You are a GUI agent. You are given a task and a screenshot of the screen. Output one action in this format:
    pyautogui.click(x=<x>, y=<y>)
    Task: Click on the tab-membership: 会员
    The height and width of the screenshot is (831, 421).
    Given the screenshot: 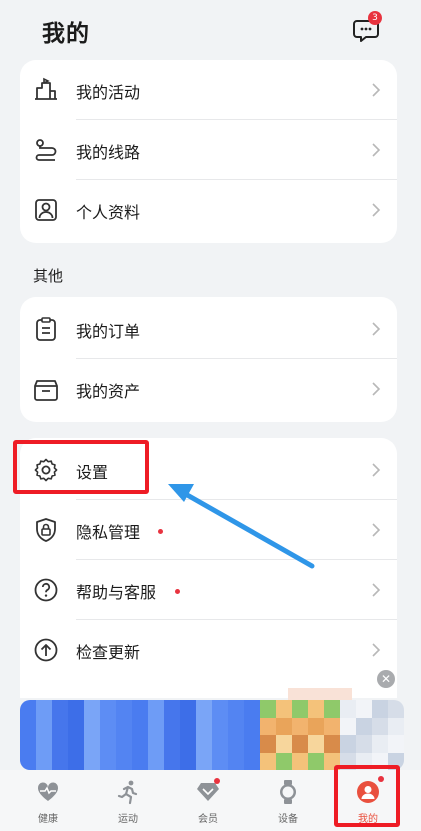 What is the action you would take?
    pyautogui.click(x=208, y=800)
    